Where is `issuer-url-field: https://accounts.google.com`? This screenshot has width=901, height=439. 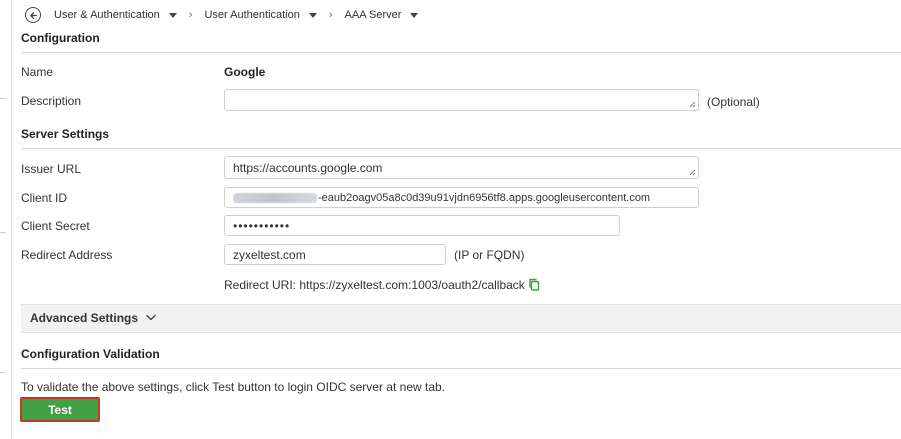
issuer-url-field: https://accounts.google.com is located at coordinates (461, 167).